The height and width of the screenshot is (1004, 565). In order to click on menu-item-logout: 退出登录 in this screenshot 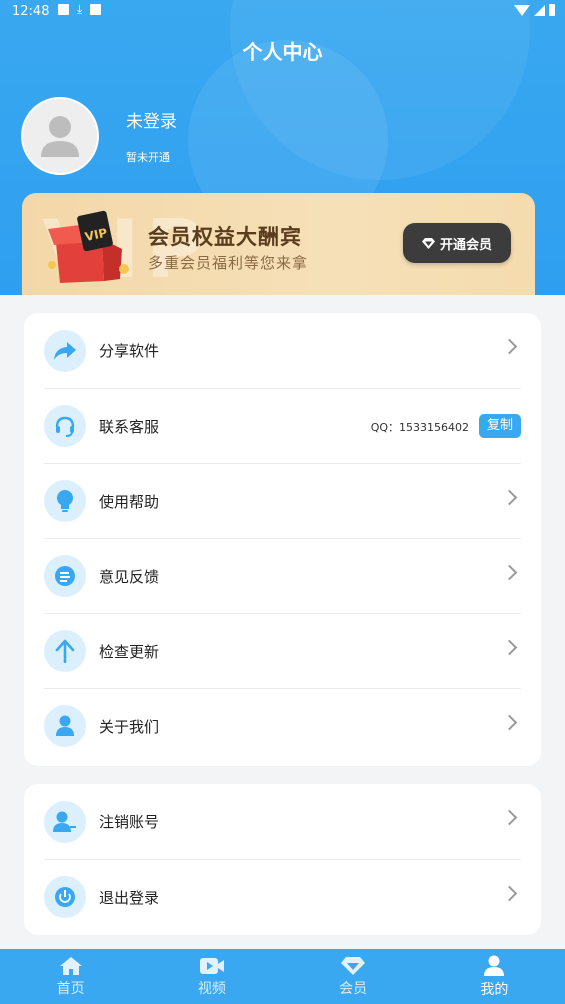, I will do `click(282, 896)`.